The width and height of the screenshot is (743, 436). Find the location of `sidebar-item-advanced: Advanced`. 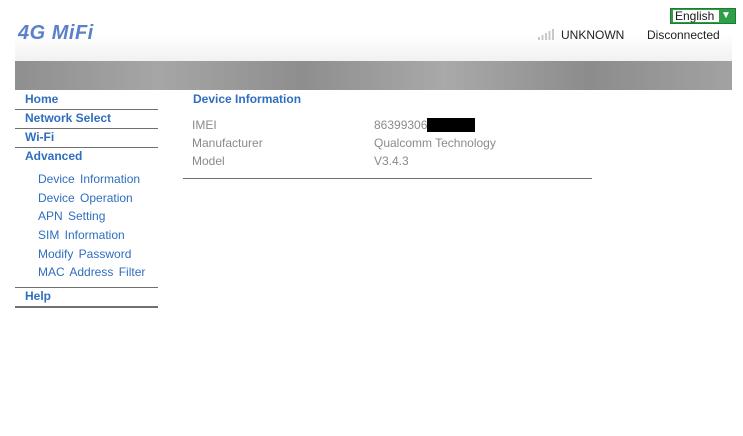

sidebar-item-advanced: Advanced is located at coordinates (86, 157).